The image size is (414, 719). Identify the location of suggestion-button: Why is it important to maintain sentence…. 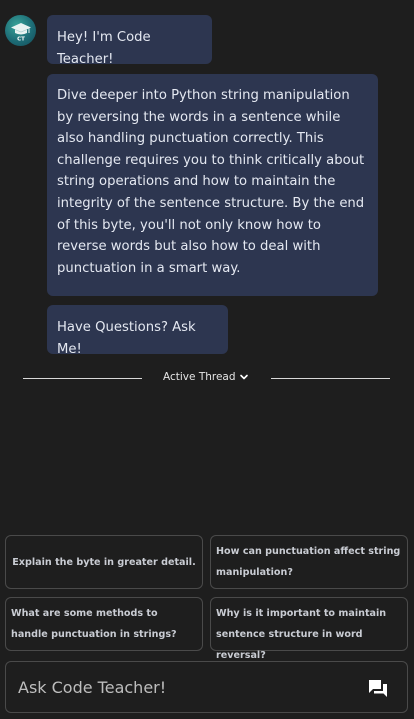
(309, 629).